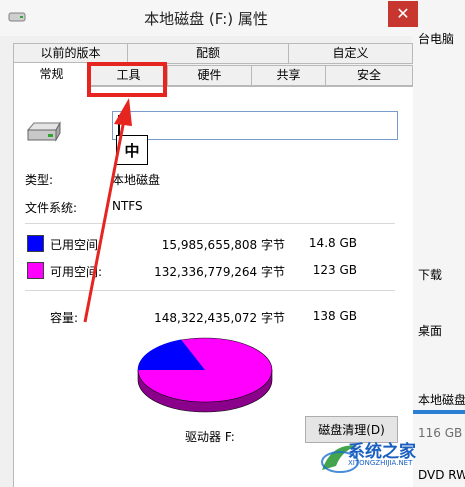 This screenshot has height=487, width=465. Describe the element at coordinates (107, 210) in the screenshot. I see `annotation-arrow` at that location.